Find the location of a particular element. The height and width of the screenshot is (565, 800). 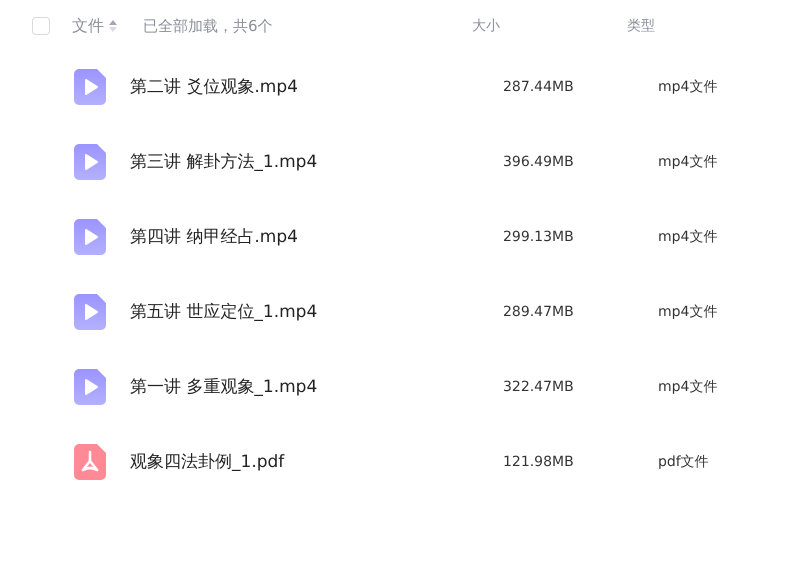

sort-icon is located at coordinates (113, 26).